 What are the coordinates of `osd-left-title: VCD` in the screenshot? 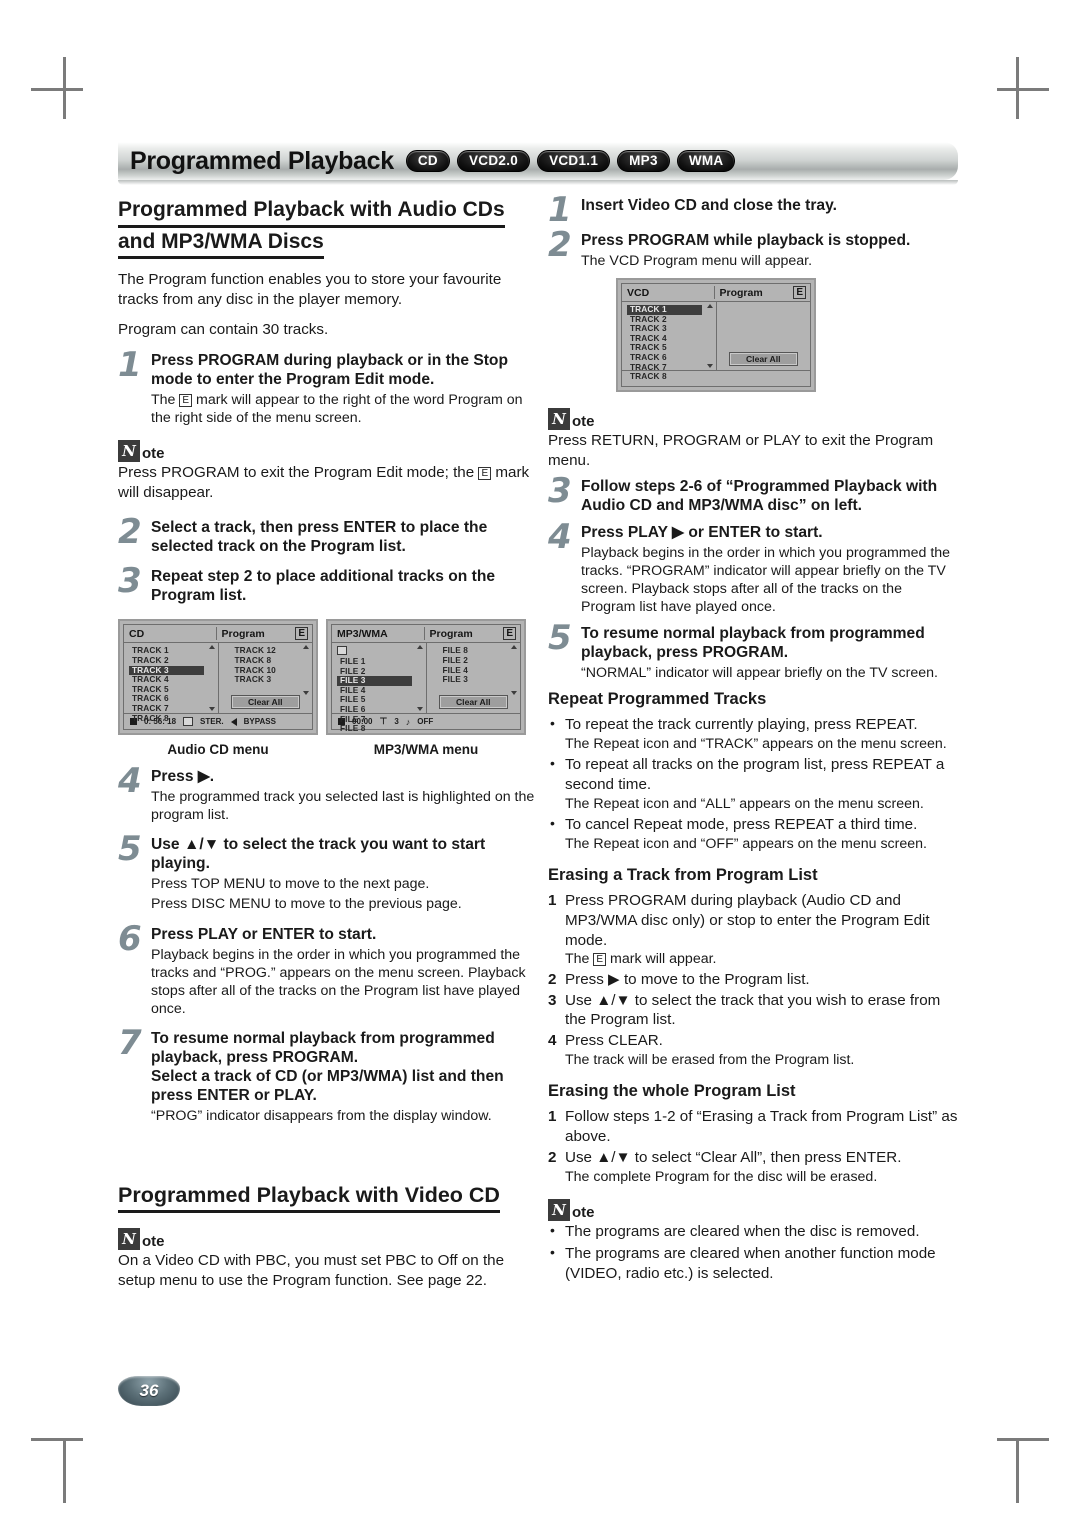 It's located at (638, 292).